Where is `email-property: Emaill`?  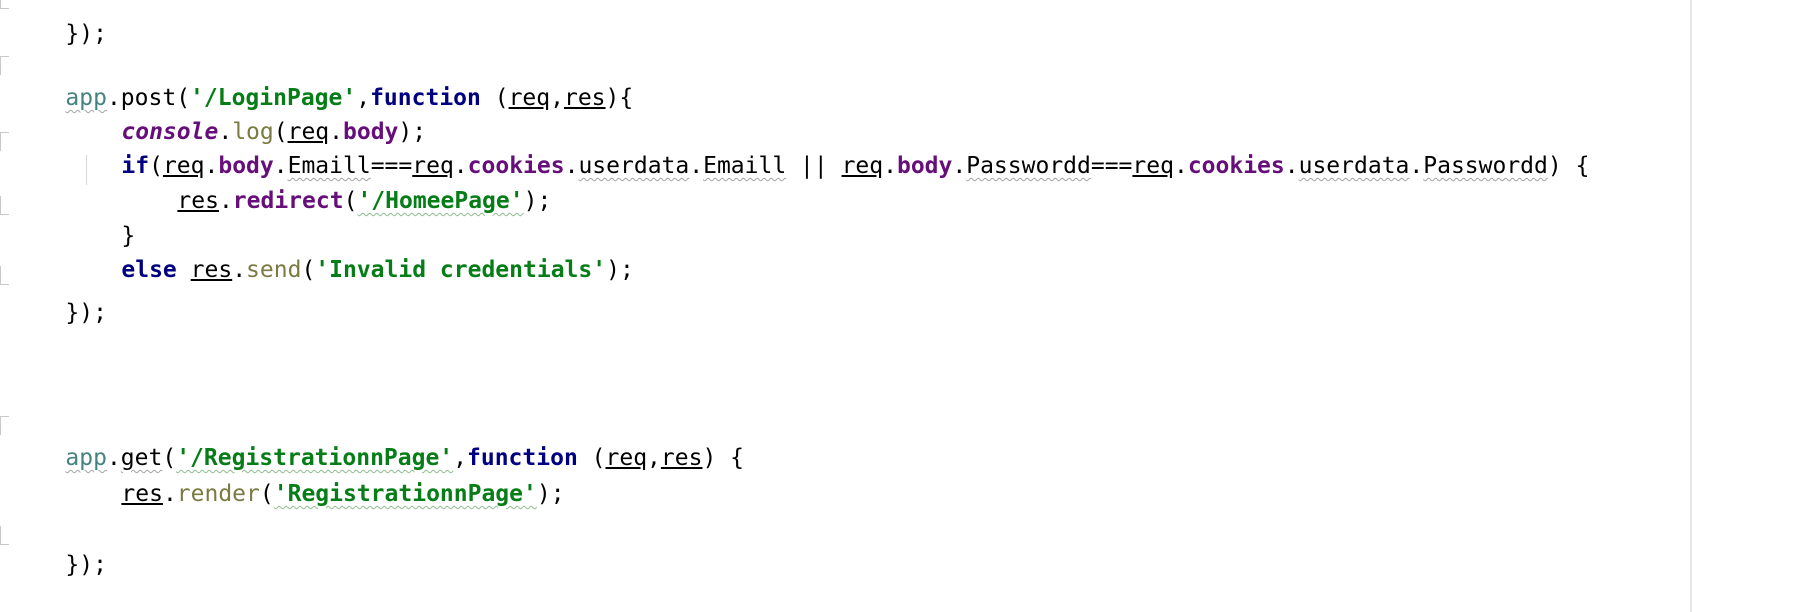 email-property: Emaill is located at coordinates (745, 166).